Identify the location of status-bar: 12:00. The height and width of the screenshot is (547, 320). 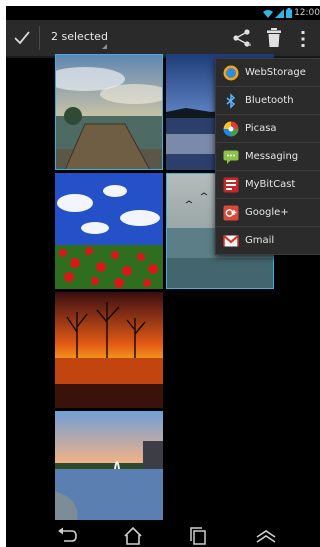
(163, 13).